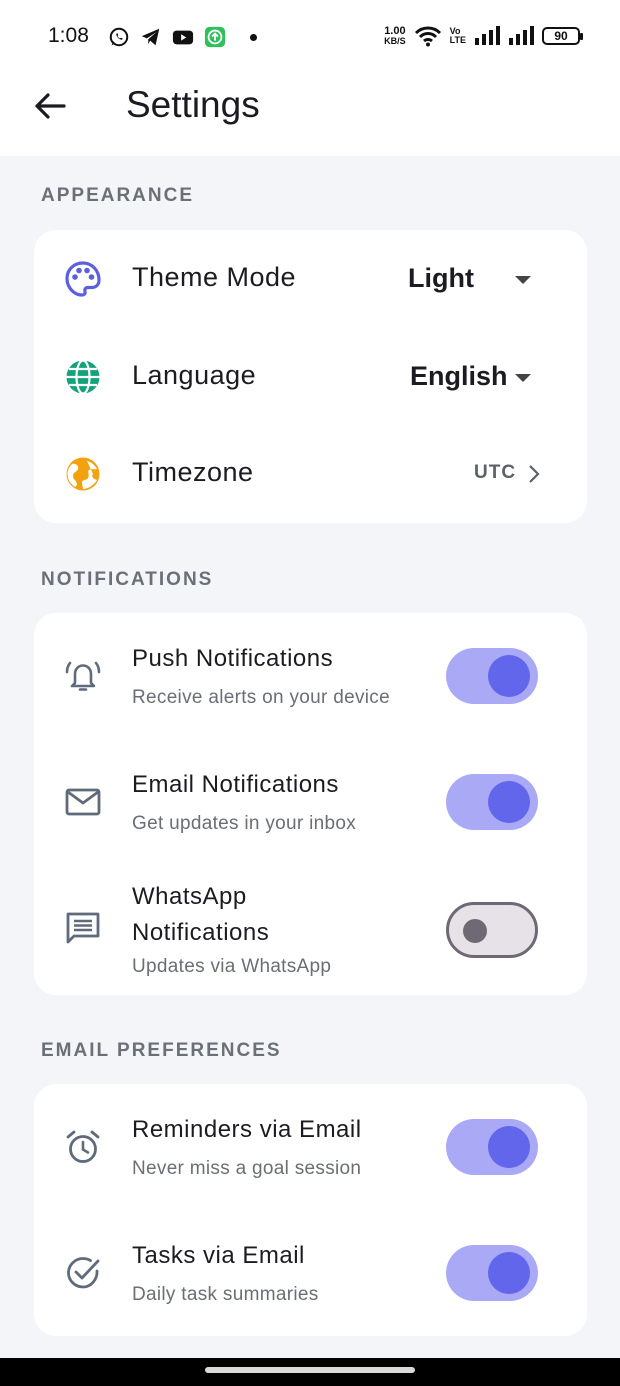 The height and width of the screenshot is (1386, 620). What do you see at coordinates (247, 1168) in the screenshot?
I see `reminders-email-subtitle: Never miss a goal session` at bounding box center [247, 1168].